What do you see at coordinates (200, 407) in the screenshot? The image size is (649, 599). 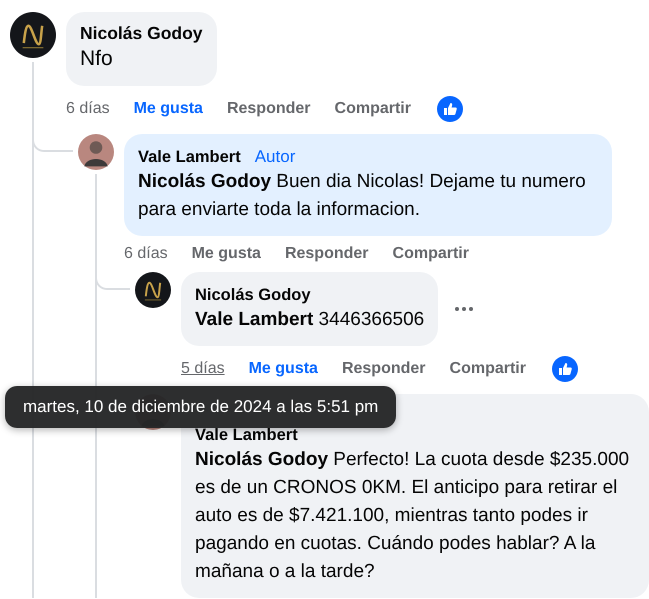 I see `tooltip: martes, 10 de diciembre de 2024 a las 5:51 pm` at bounding box center [200, 407].